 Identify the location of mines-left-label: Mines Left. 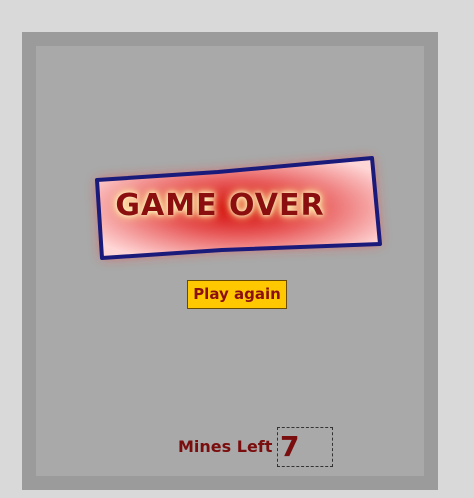
(225, 446).